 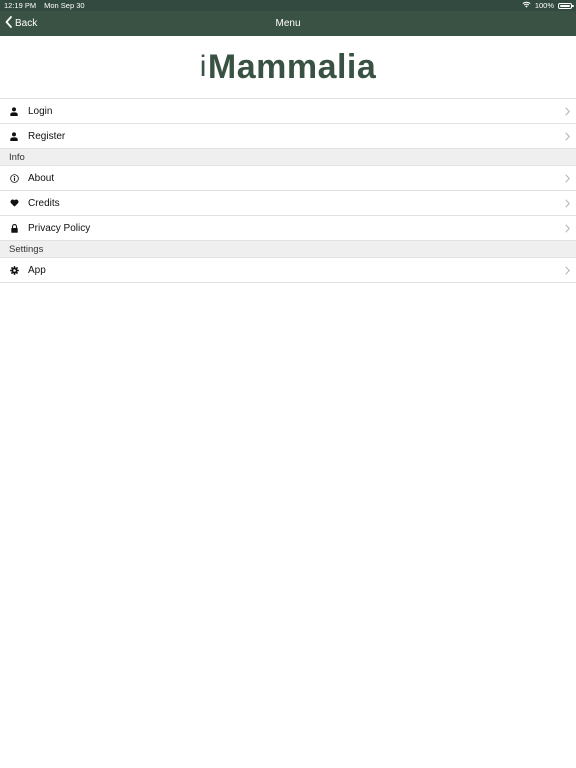 I want to click on status-right: 100%, so click(x=548, y=5).